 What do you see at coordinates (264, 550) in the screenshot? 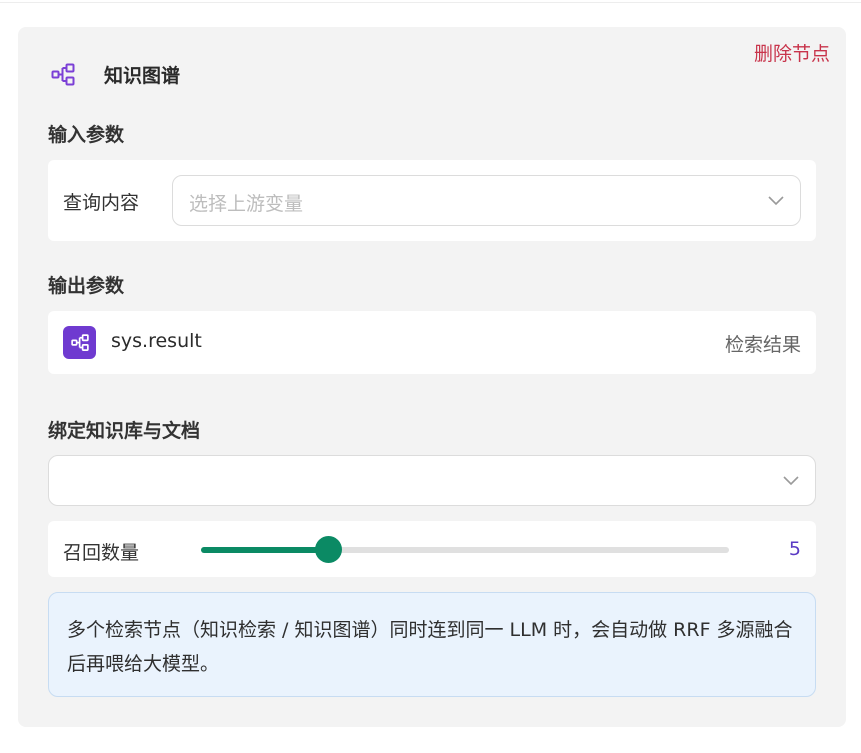
I see `slider-fill` at bounding box center [264, 550].